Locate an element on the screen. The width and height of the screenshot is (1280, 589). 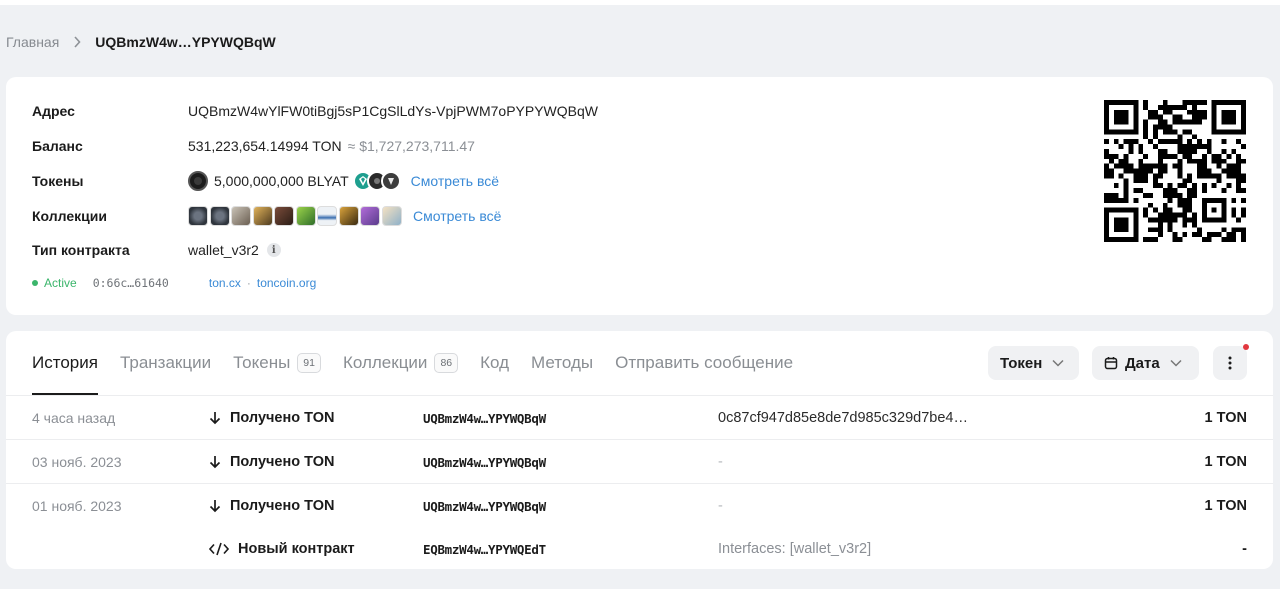
date-filter-button: Дата is located at coordinates (1145, 363).